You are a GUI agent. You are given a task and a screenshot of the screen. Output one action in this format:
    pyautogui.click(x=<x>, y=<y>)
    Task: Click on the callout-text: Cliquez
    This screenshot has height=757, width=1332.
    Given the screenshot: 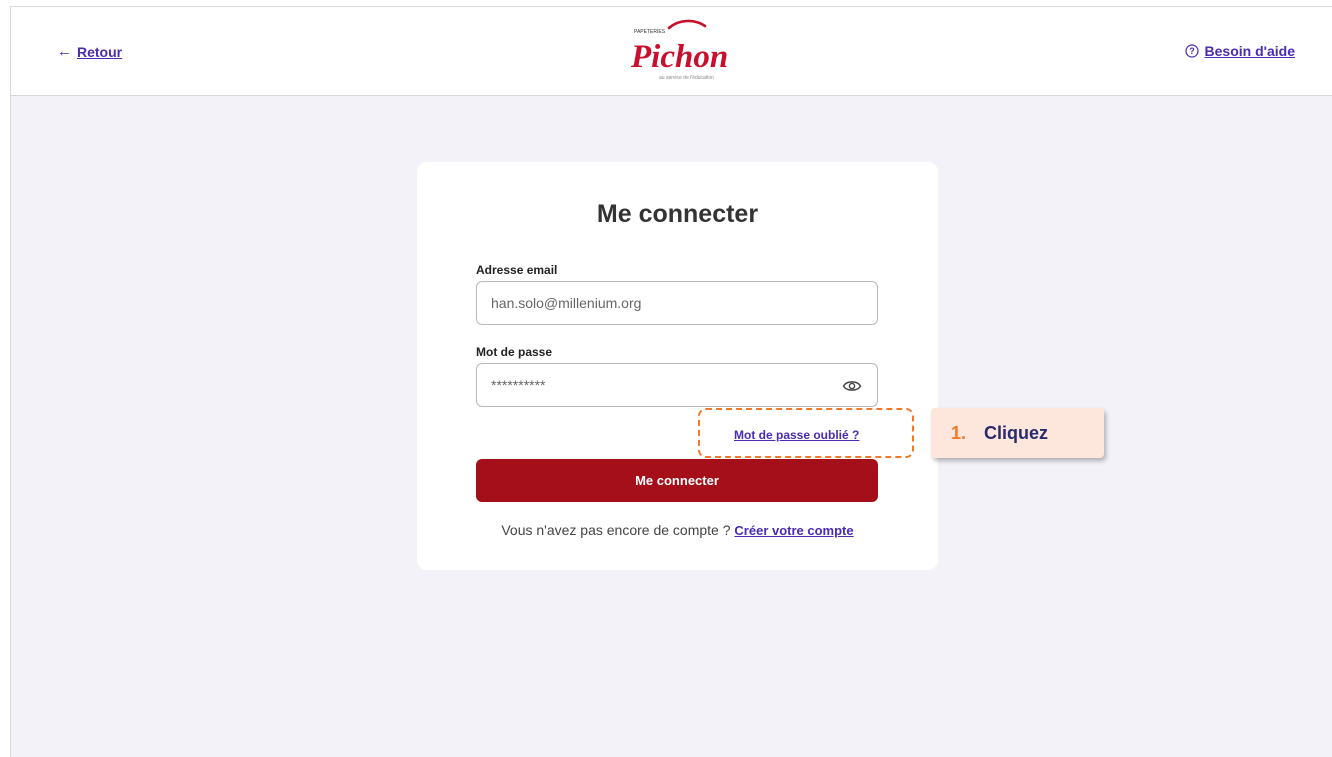 What is the action you would take?
    pyautogui.click(x=1016, y=432)
    